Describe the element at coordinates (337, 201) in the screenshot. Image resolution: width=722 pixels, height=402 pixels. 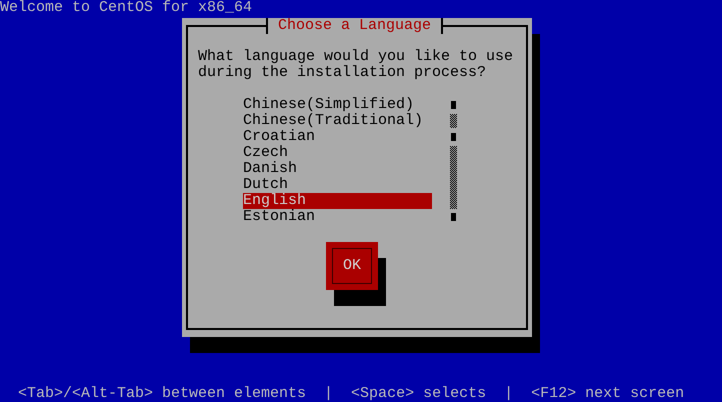
I see `language-item: English` at that location.